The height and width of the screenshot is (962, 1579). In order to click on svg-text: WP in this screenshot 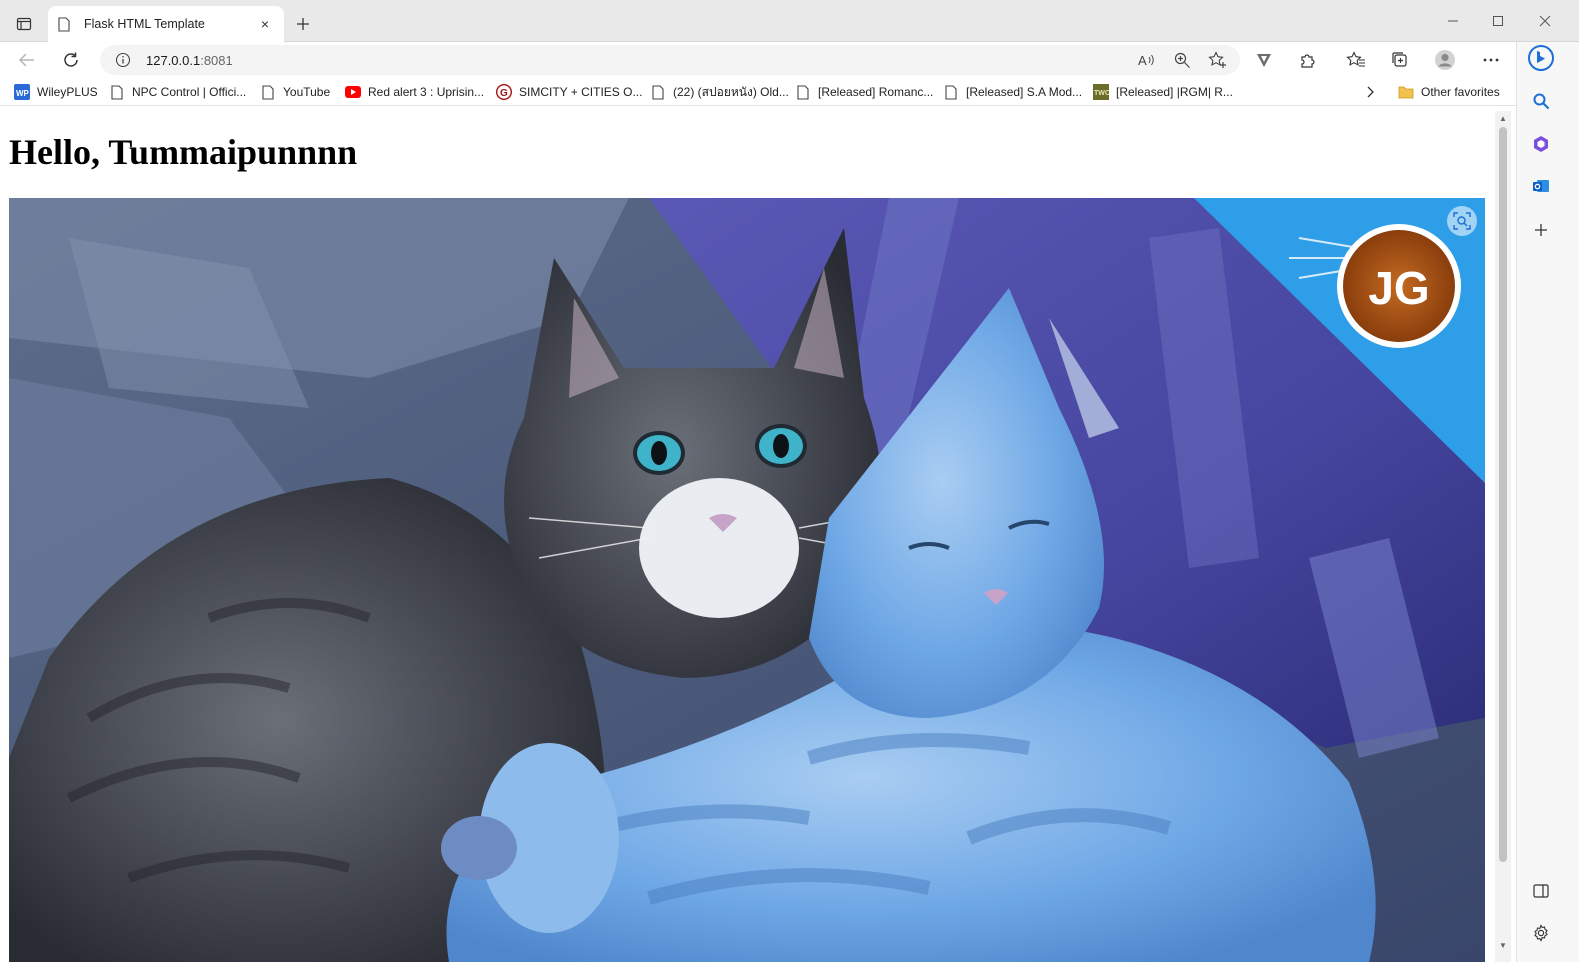, I will do `click(23, 93)`.